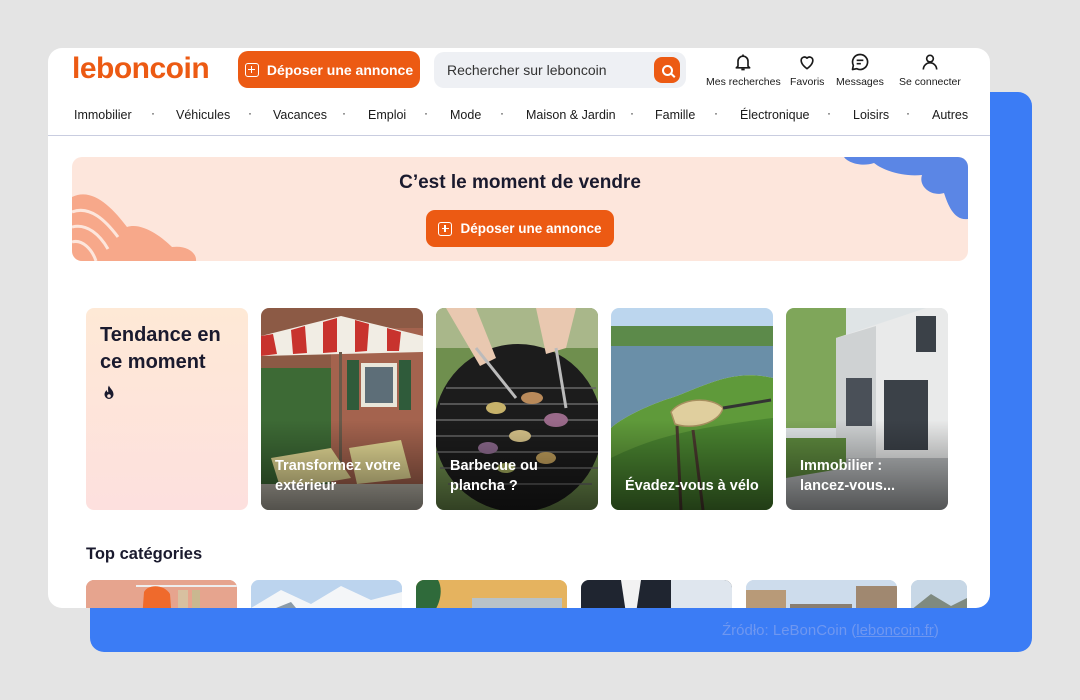  What do you see at coordinates (103, 115) in the screenshot?
I see `nav-item-immobilier: Immobilier` at bounding box center [103, 115].